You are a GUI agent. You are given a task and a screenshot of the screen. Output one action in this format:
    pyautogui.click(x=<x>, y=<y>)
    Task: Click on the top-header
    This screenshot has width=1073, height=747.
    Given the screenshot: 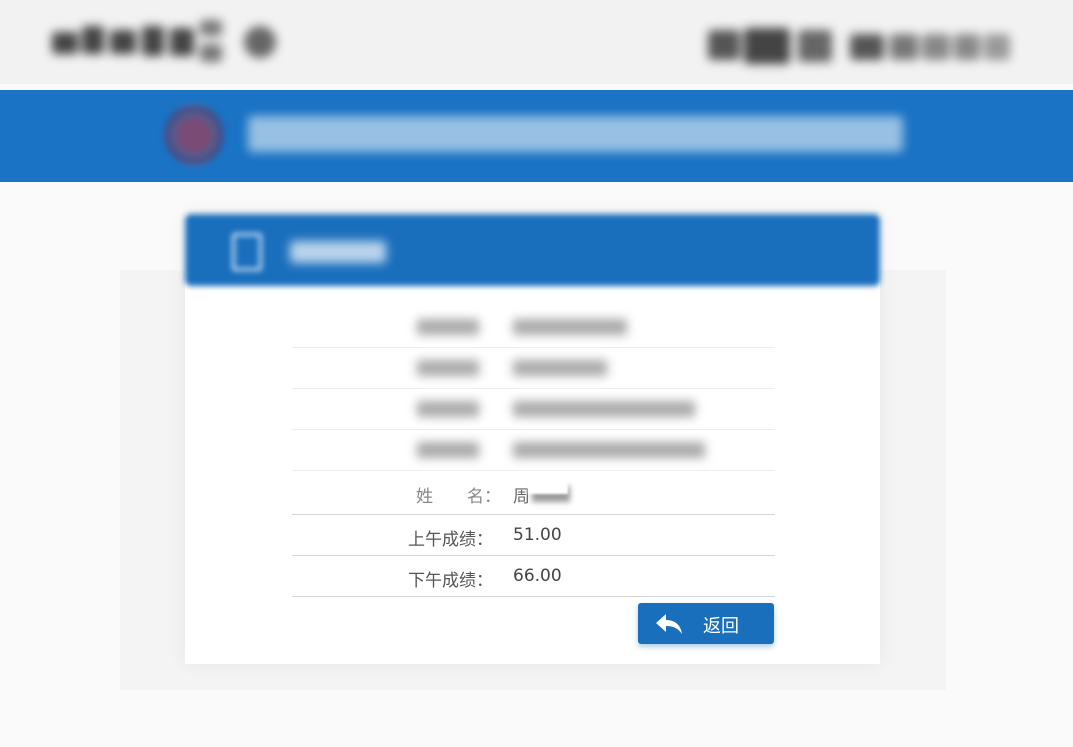 What is the action you would take?
    pyautogui.click(x=536, y=42)
    